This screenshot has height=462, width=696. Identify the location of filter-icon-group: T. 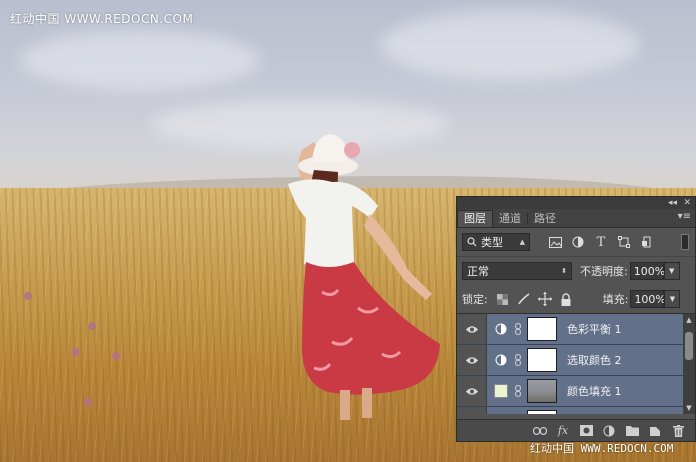
(601, 242).